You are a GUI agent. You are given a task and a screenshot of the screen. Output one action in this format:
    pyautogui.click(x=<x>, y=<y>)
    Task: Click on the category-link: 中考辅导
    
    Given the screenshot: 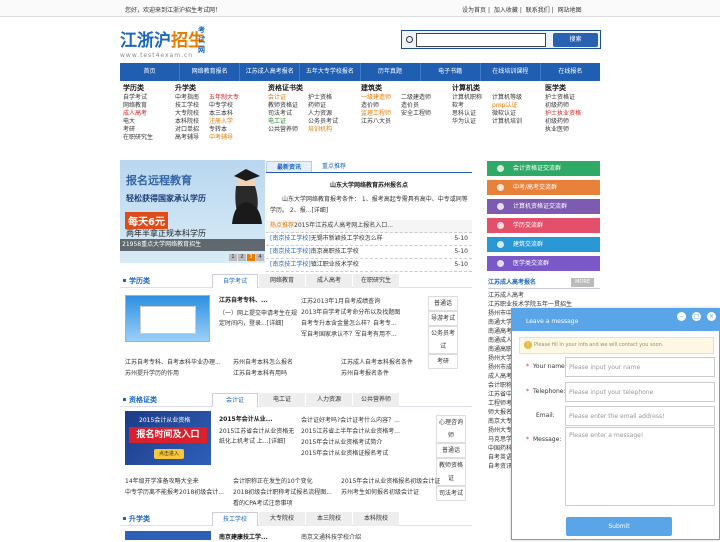 What is the action you would take?
    pyautogui.click(x=224, y=138)
    